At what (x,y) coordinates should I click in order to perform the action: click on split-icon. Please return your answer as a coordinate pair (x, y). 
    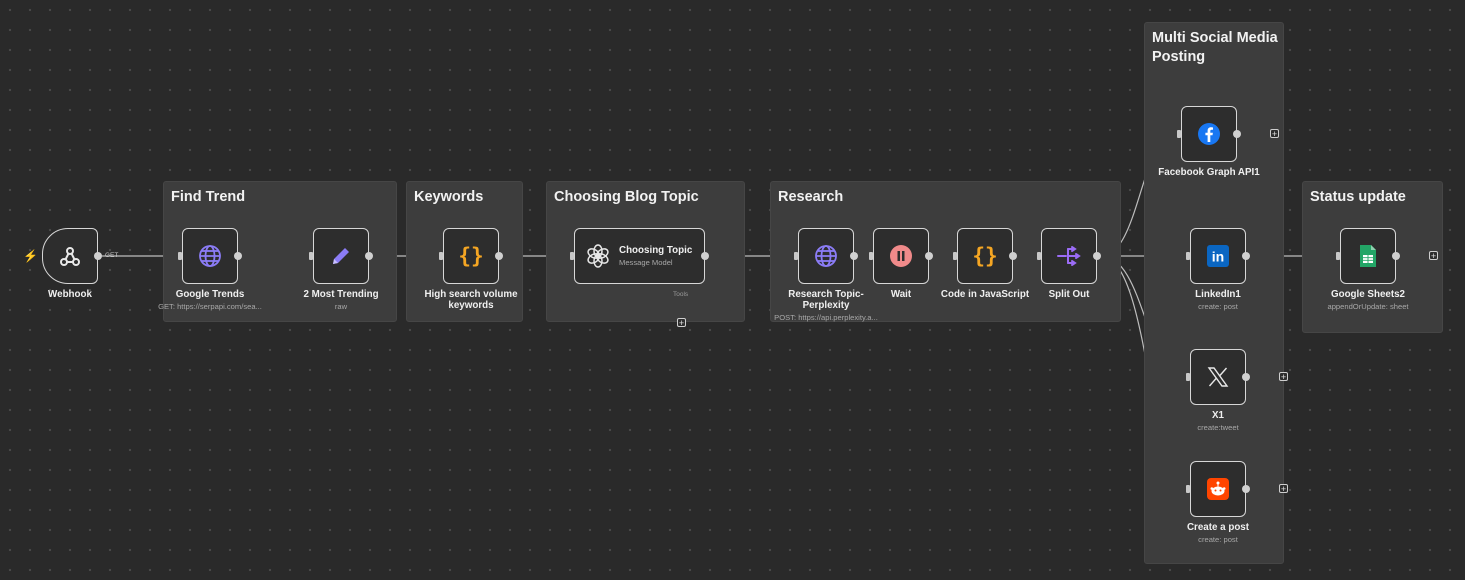
    Looking at the image, I should click on (1069, 256).